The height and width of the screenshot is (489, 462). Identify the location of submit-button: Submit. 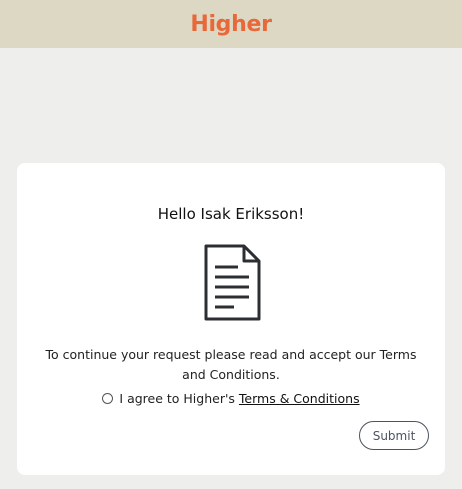
(394, 435).